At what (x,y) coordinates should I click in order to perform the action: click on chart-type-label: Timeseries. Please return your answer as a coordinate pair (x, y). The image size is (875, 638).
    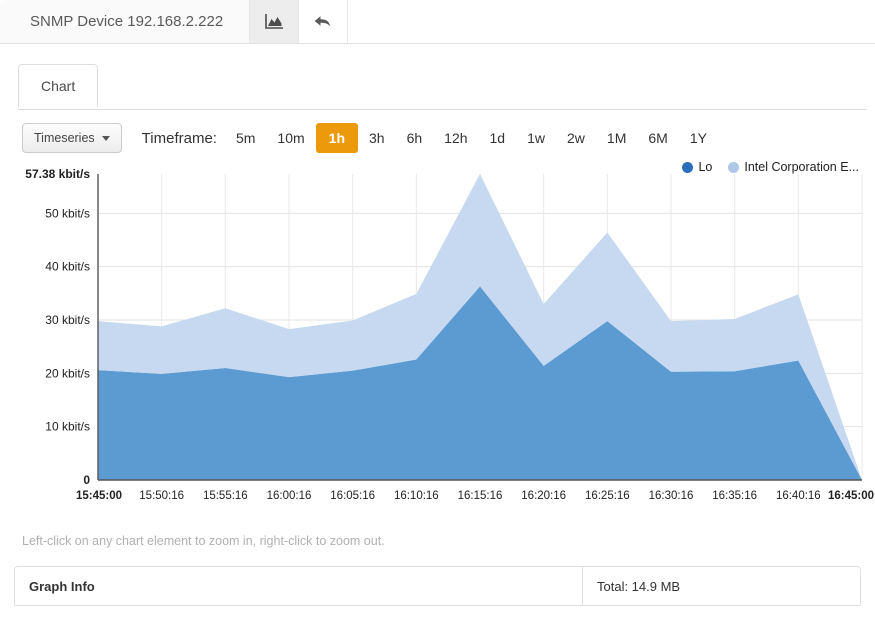
    Looking at the image, I should click on (64, 138).